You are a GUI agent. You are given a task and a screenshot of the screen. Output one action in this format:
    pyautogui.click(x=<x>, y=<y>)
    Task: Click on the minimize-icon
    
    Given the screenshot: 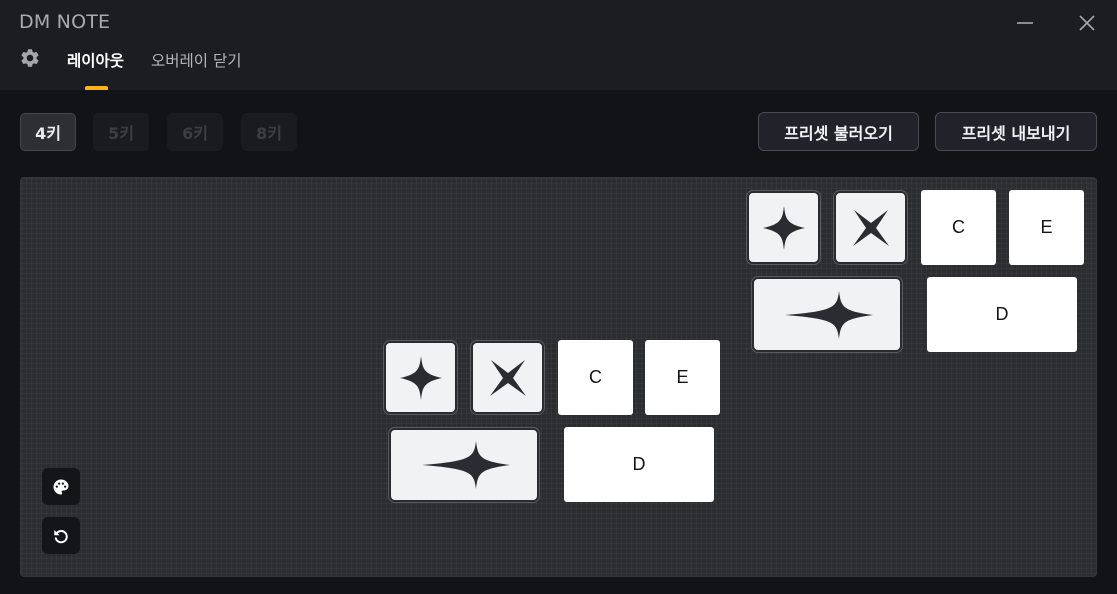 What is the action you would take?
    pyautogui.click(x=1025, y=23)
    